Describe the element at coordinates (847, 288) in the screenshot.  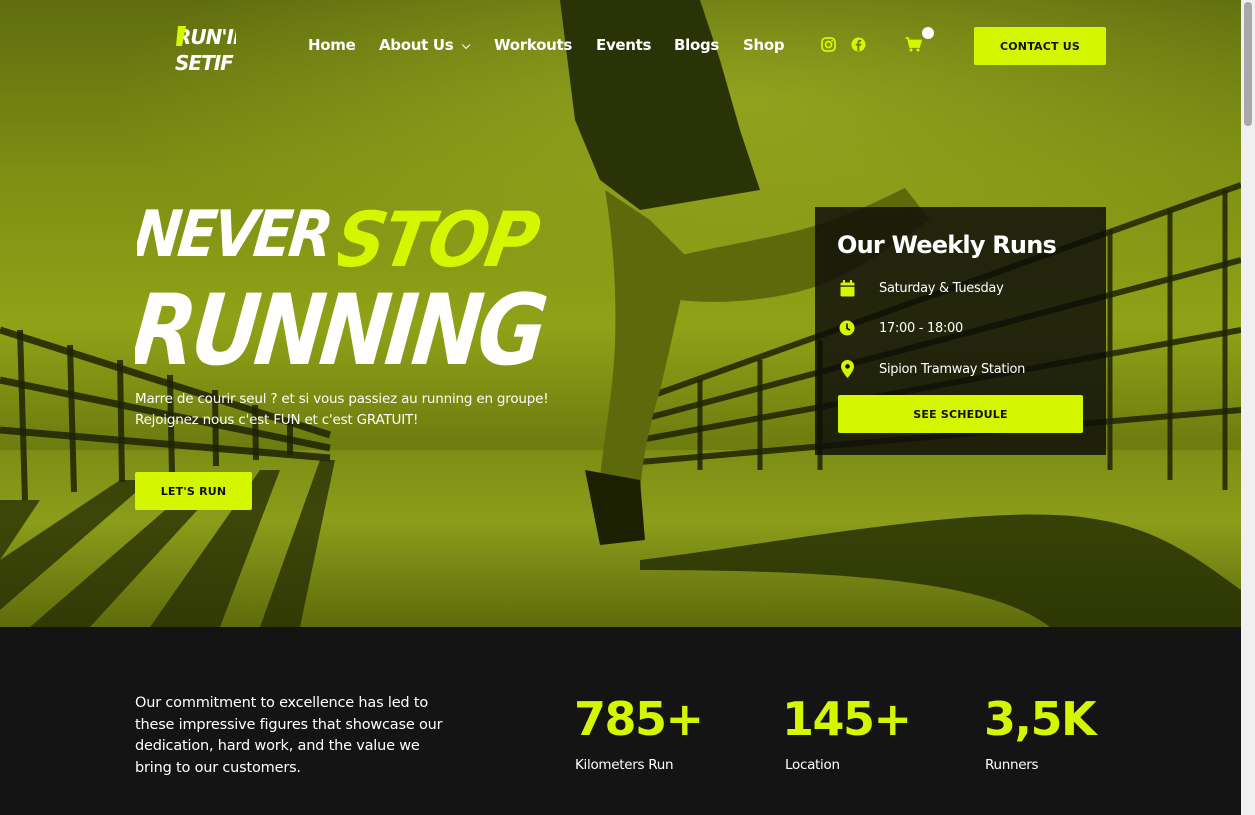
I see `calendar-icon` at that location.